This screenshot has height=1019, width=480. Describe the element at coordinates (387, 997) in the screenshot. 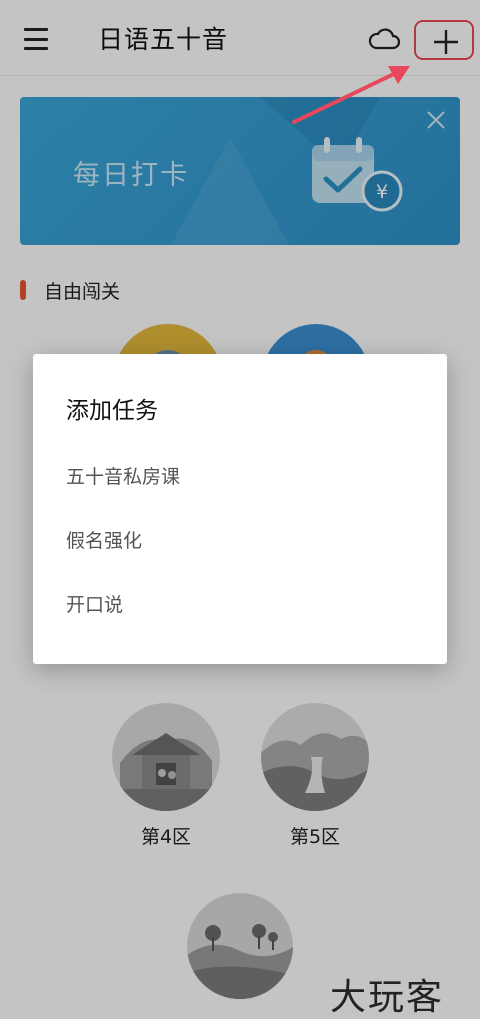

I see `watermark-logo: 大玩客` at that location.